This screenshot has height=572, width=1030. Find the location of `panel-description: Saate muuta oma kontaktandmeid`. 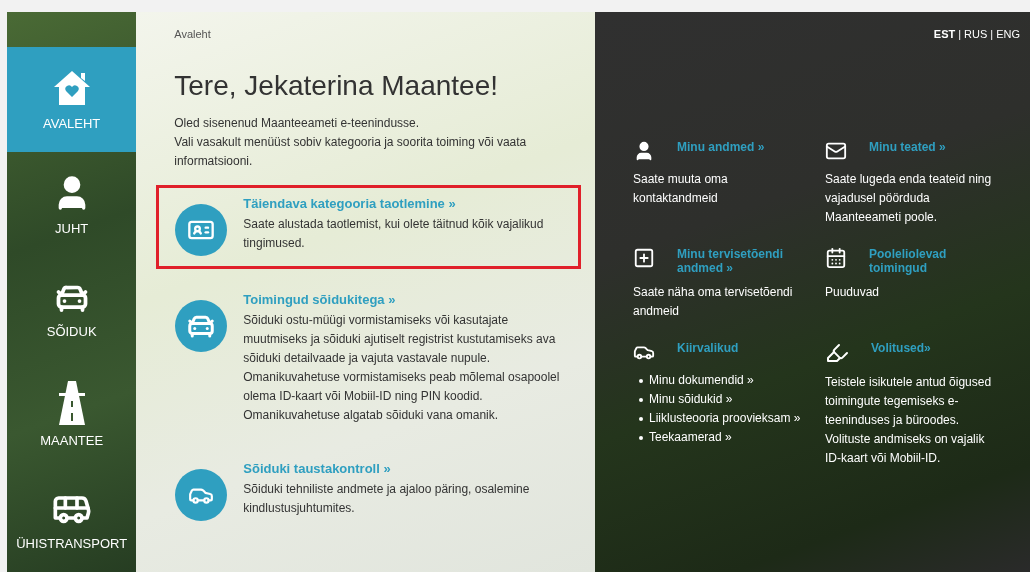

panel-description: Saate muuta oma kontaktandmeid is located at coordinates (681, 189).